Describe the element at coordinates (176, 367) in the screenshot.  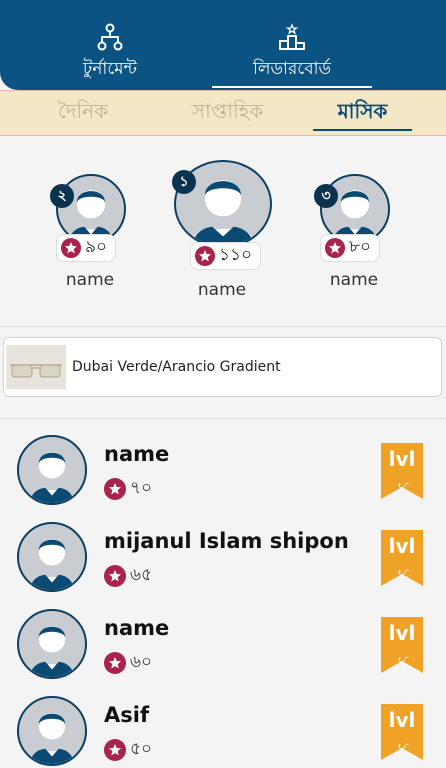
I see `ad-title: Dubai Verde/Arancio Gradient` at that location.